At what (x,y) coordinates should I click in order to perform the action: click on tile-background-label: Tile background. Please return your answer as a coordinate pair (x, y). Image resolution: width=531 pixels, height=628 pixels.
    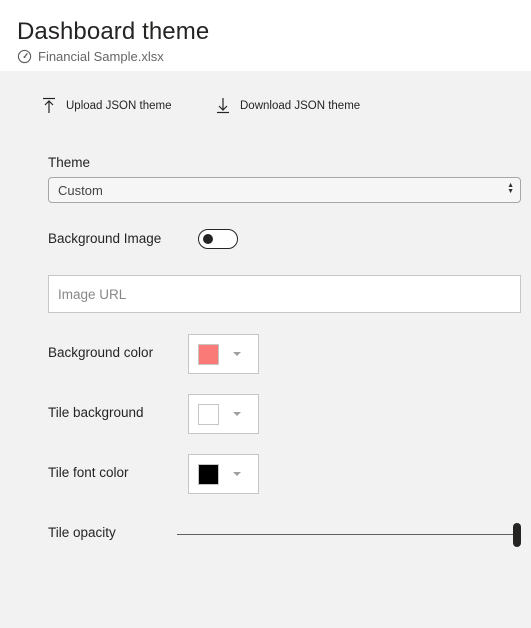
    Looking at the image, I should click on (96, 412).